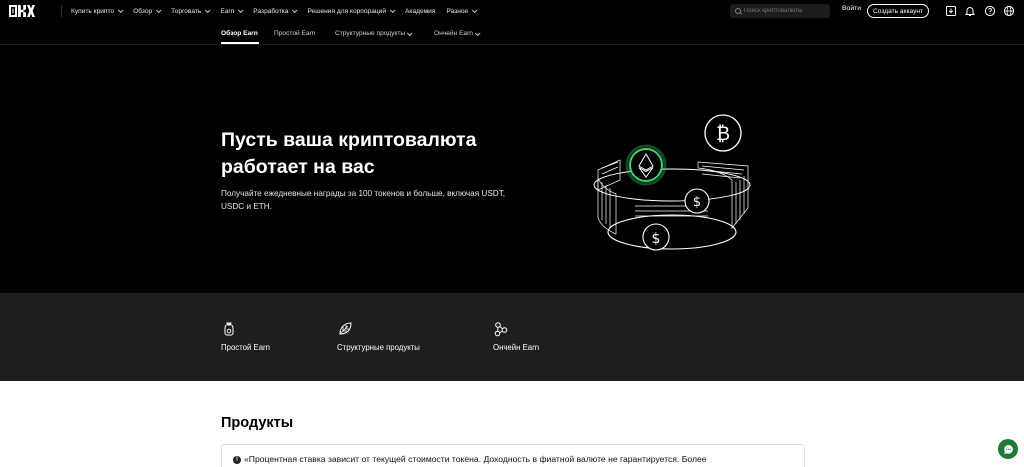 The width and height of the screenshot is (1024, 467). Describe the element at coordinates (147, 11) in the screenshot. I see `menu-item-overview: Обзор` at that location.